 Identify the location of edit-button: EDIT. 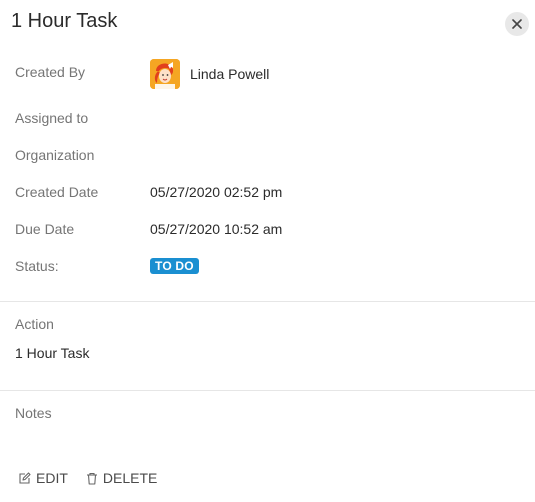
(43, 478).